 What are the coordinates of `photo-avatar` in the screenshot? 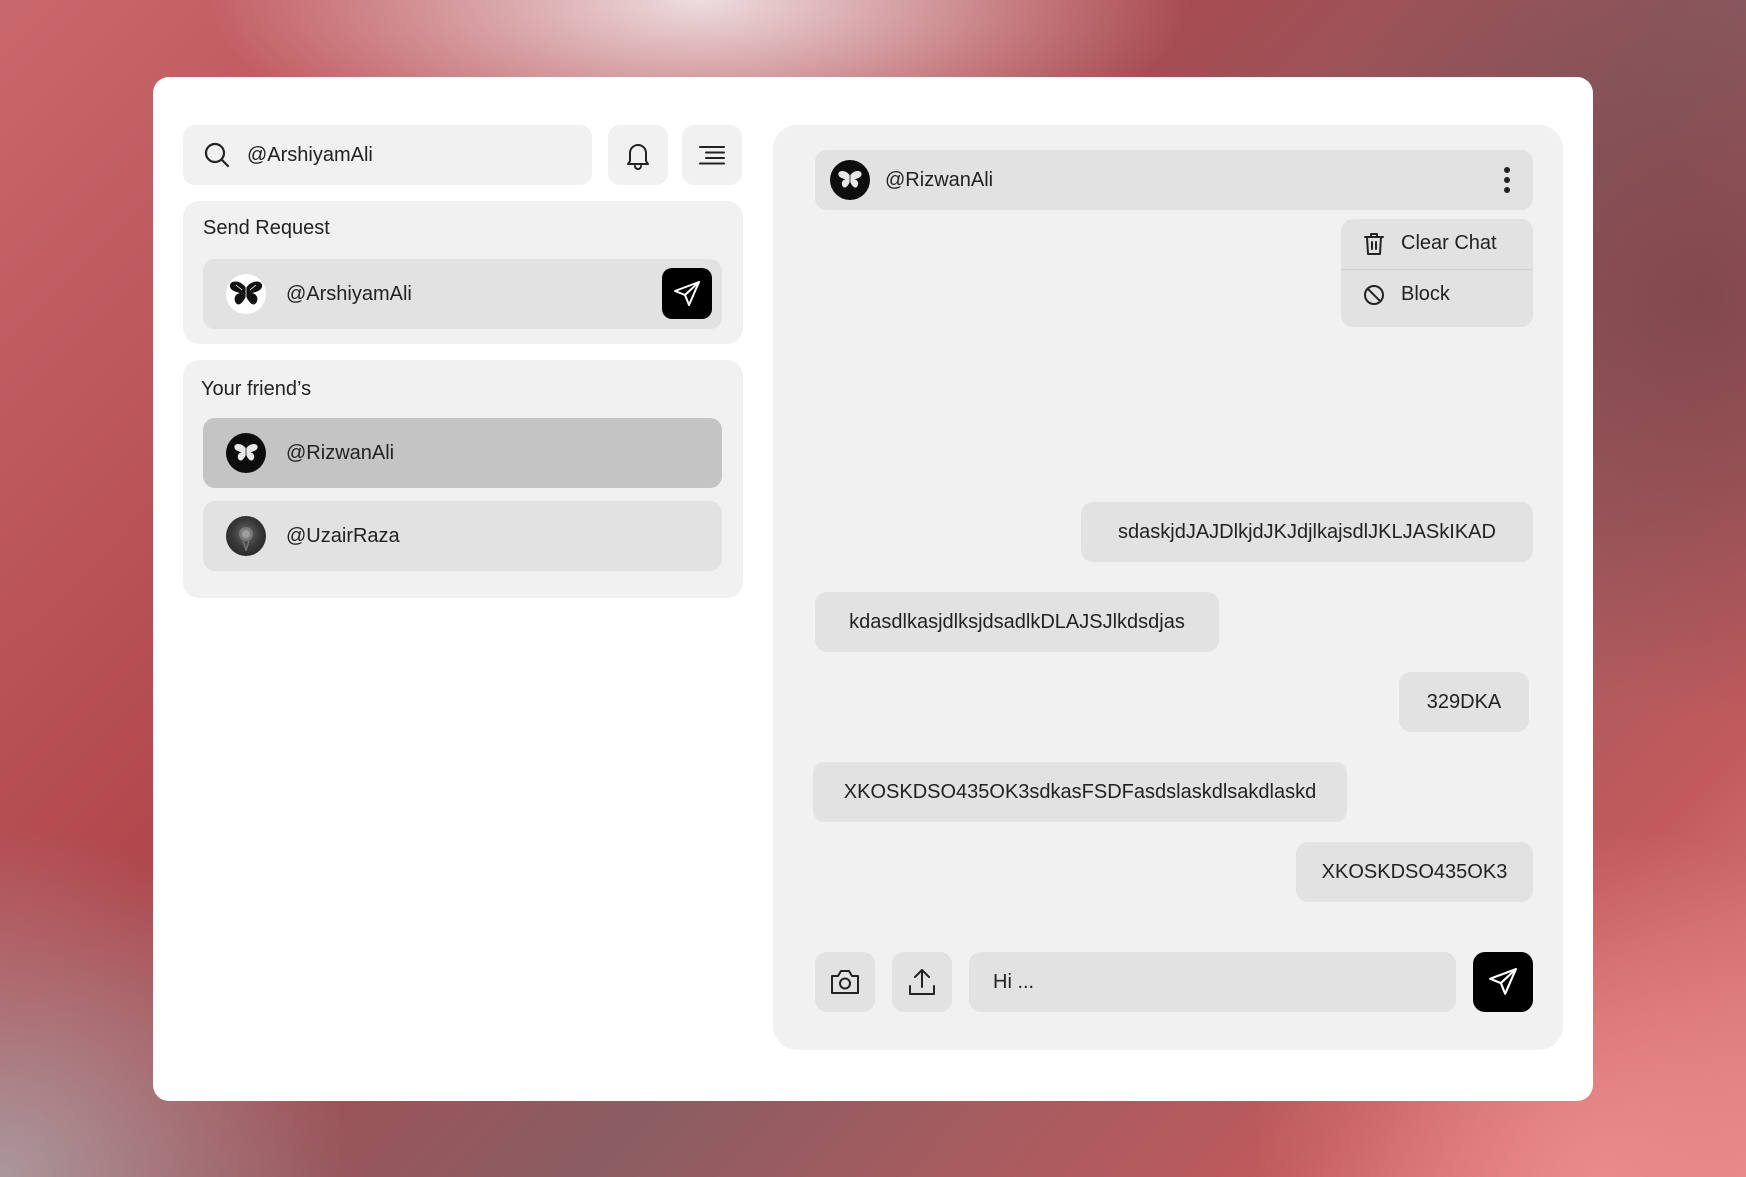 It's located at (246, 536).